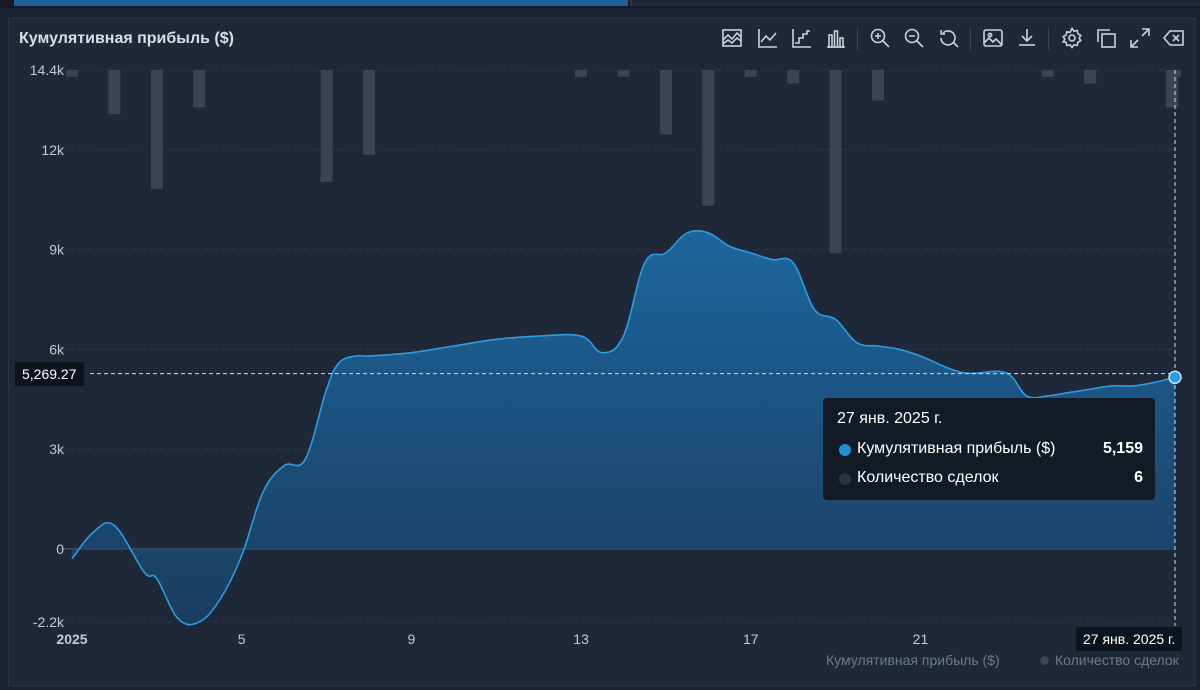 The height and width of the screenshot is (690, 1200). Describe the element at coordinates (49, 374) in the screenshot. I see `crosshair-y-label: 5,269.27` at that location.